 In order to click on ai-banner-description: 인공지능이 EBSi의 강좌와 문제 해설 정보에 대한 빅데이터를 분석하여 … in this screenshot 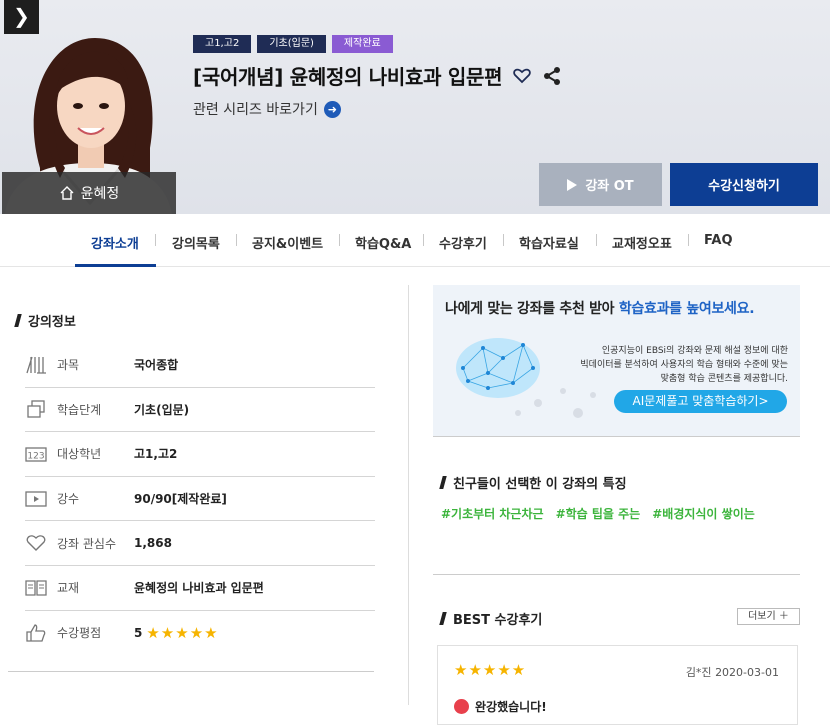, I will do `click(673, 365)`.